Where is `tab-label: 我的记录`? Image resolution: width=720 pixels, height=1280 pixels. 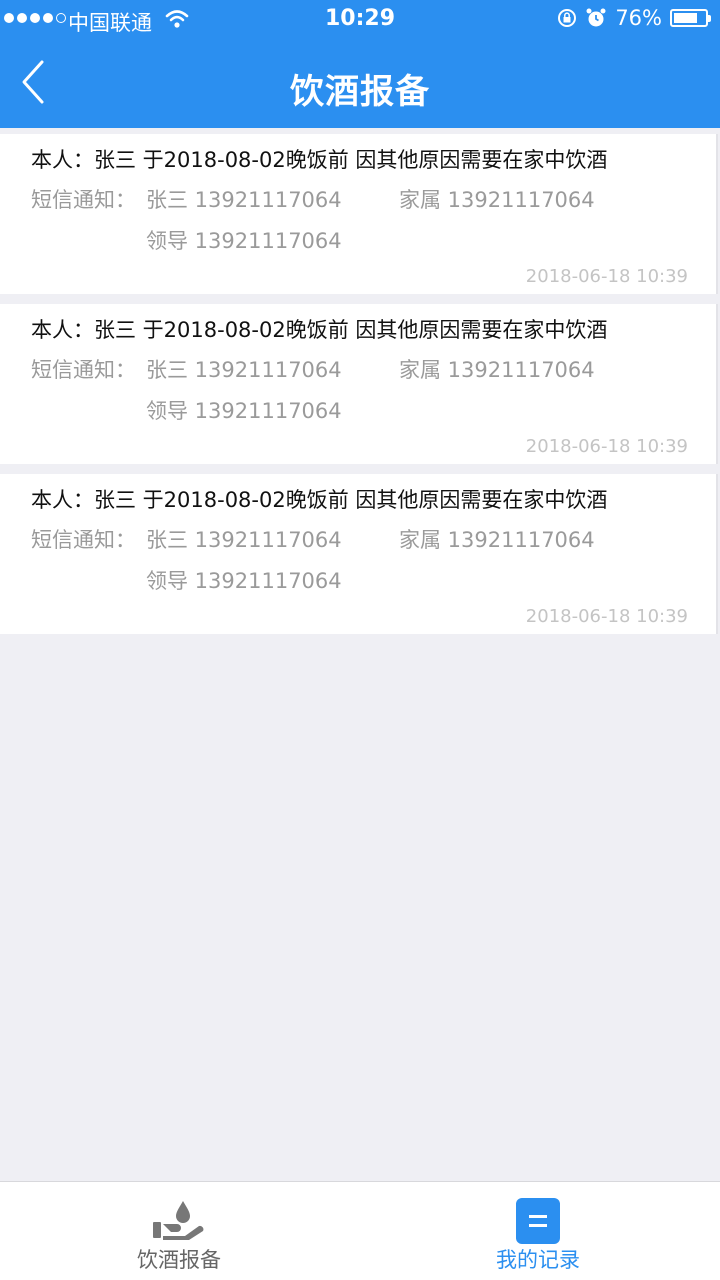
tab-label: 我的记录 is located at coordinates (538, 1260).